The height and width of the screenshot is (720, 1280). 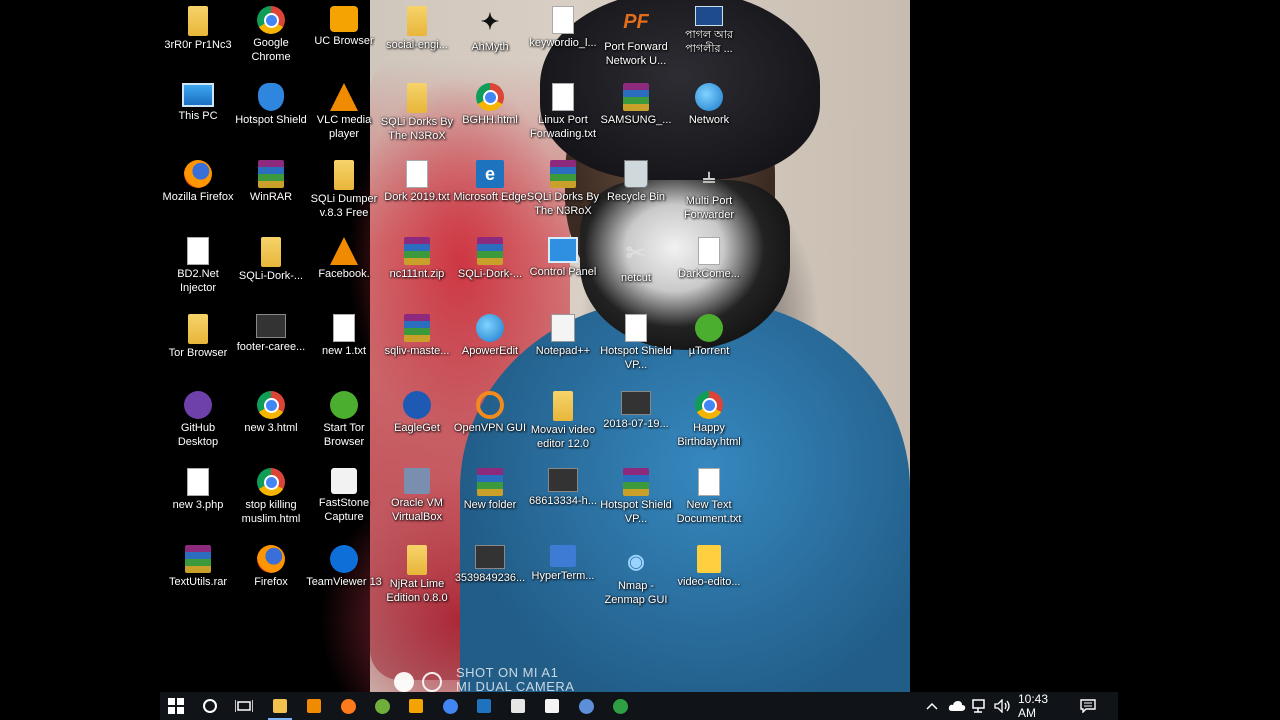 I want to click on desktop-icon-label: Network, so click(x=709, y=120).